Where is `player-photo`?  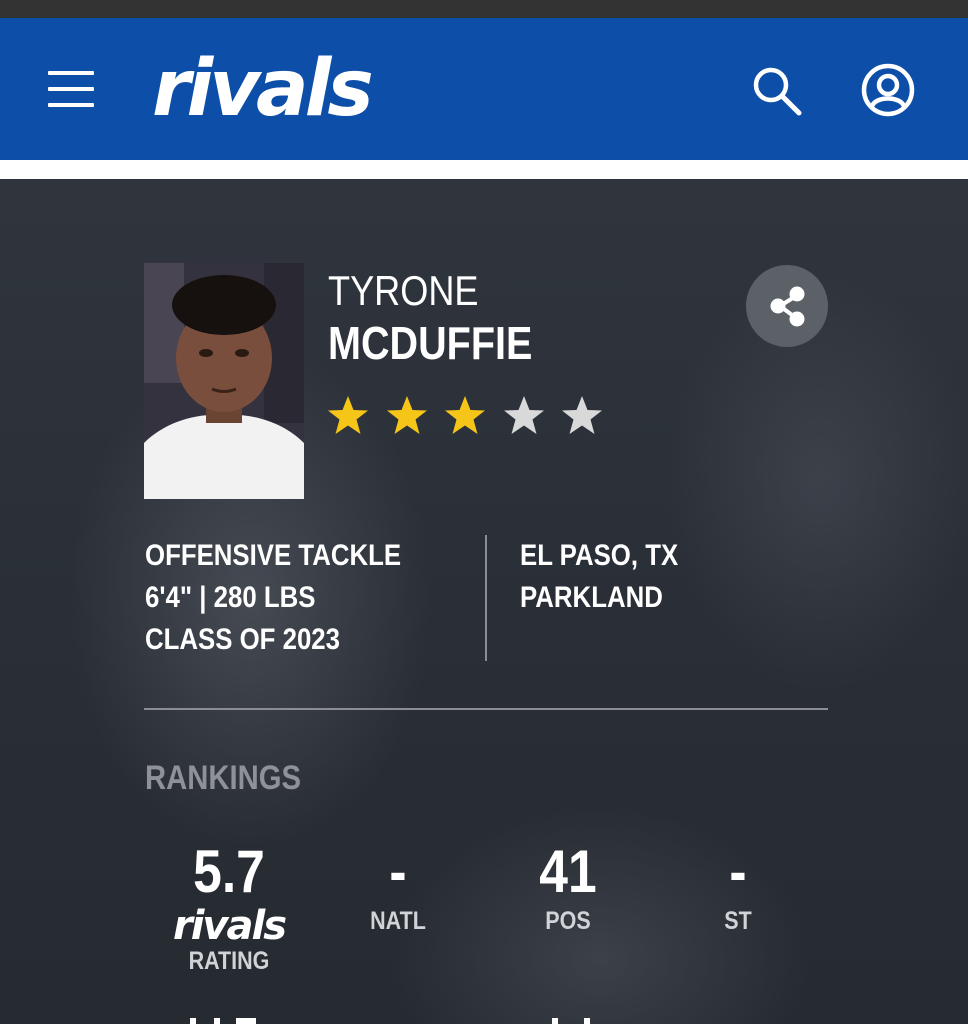
player-photo is located at coordinates (224, 381).